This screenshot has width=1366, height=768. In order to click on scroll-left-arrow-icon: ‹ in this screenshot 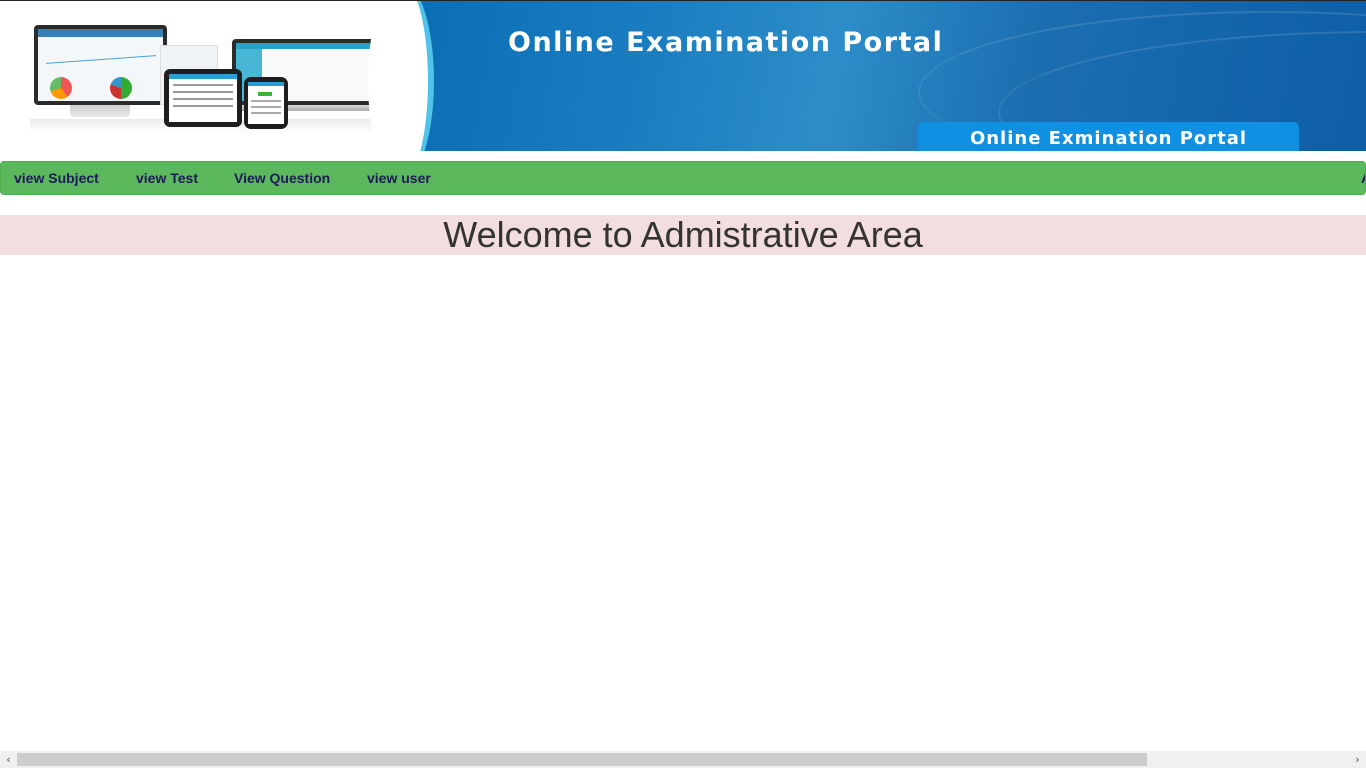, I will do `click(8, 759)`.